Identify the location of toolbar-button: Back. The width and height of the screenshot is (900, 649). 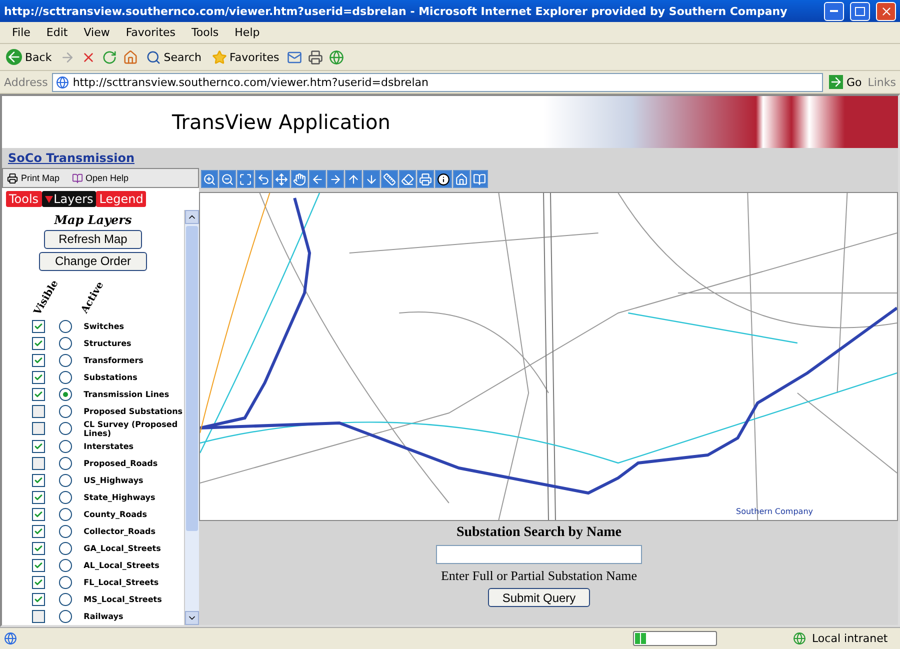
(29, 57).